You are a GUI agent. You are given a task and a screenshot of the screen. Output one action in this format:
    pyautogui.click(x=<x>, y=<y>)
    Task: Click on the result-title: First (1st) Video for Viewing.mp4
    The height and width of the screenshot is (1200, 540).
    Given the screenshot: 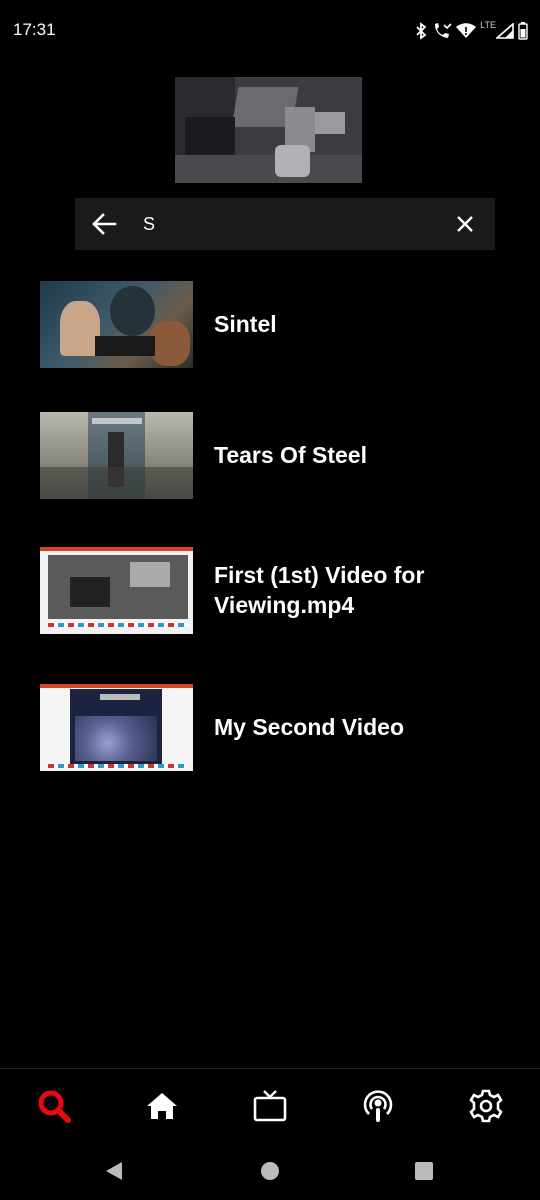 What is the action you would take?
    pyautogui.click(x=319, y=590)
    